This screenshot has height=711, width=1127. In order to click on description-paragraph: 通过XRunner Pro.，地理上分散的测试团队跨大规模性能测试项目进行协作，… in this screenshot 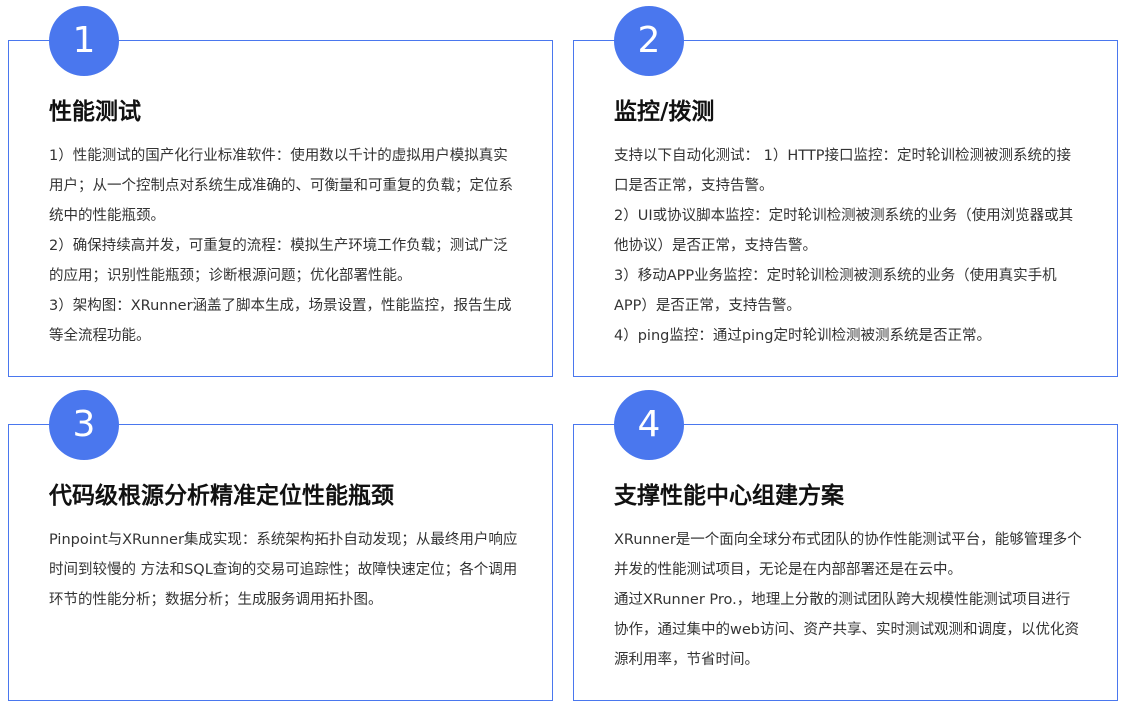, I will do `click(846, 630)`.